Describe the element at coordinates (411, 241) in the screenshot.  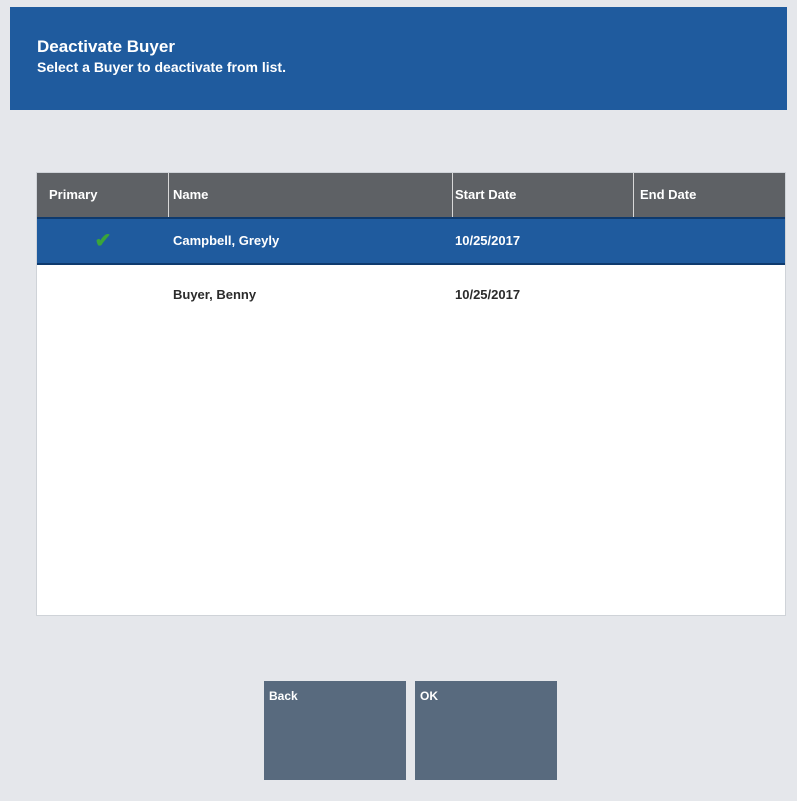
I see `table-row: ✔ Campbell, Greyly 10/25/2017` at that location.